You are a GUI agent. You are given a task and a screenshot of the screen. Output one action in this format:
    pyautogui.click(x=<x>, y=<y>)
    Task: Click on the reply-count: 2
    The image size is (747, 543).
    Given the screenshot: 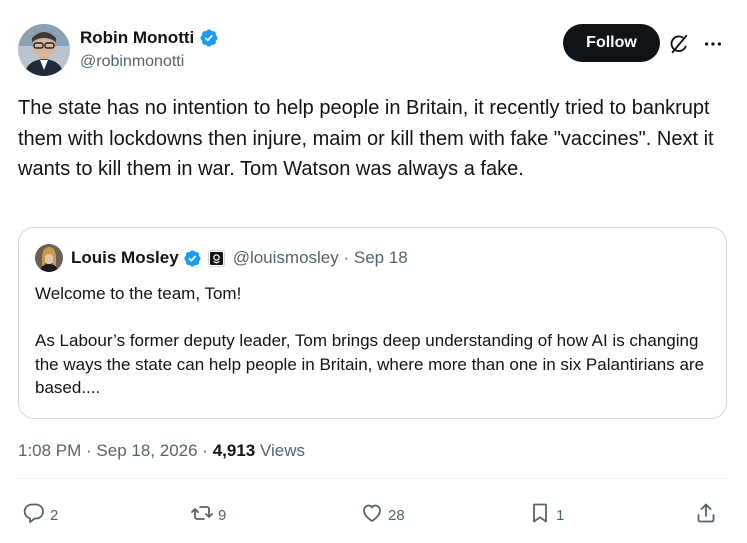 What is the action you would take?
    pyautogui.click(x=54, y=515)
    